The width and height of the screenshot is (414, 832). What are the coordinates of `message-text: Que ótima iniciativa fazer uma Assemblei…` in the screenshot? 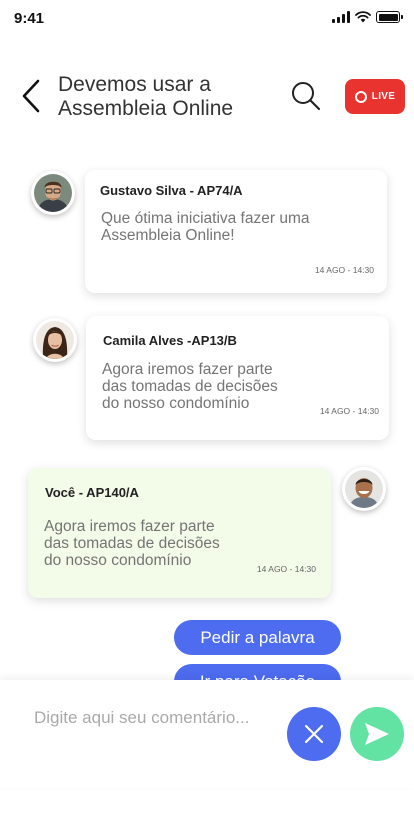 It's located at (205, 227).